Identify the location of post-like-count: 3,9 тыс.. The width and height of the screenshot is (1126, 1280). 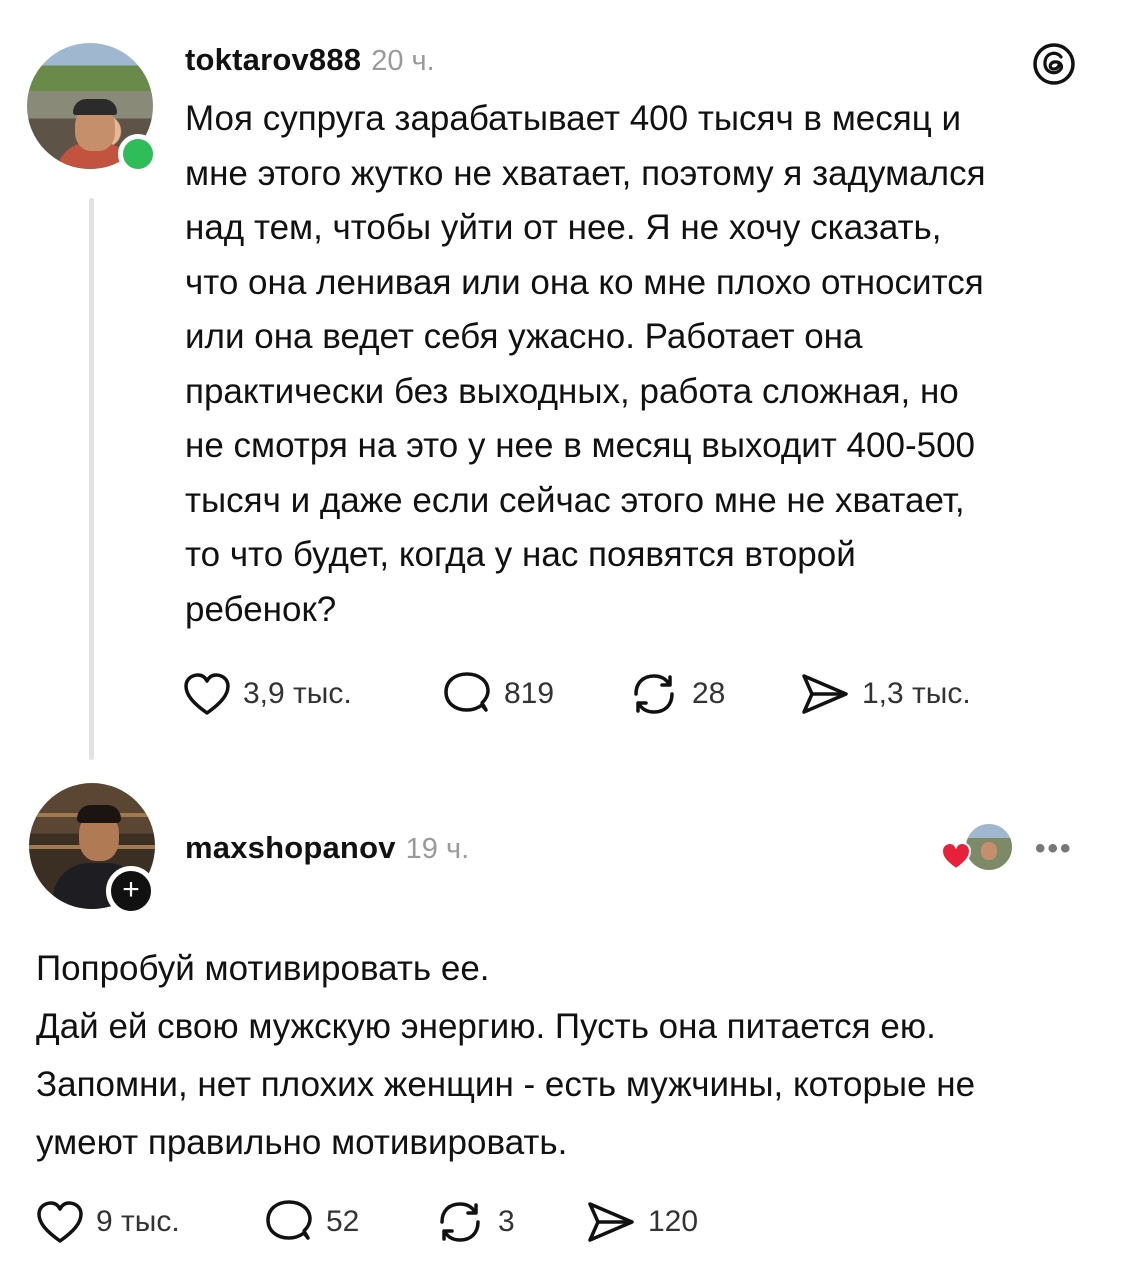
(297, 693).